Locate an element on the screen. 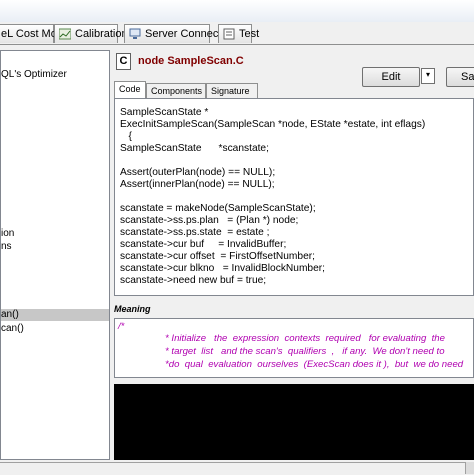  save-button: Sav is located at coordinates (460, 77).